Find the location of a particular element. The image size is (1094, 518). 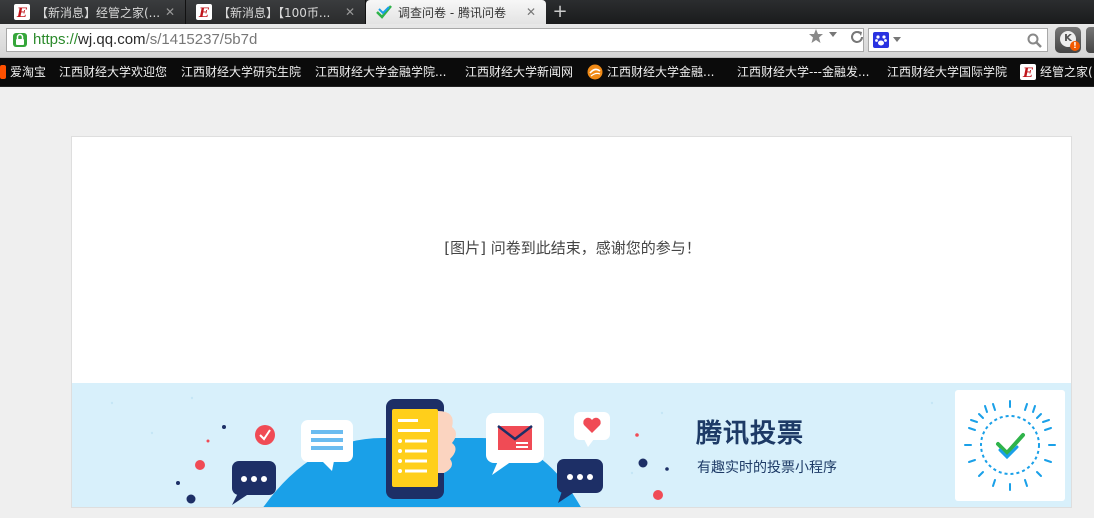

tencent-wenjuan-icon is located at coordinates (384, 12).